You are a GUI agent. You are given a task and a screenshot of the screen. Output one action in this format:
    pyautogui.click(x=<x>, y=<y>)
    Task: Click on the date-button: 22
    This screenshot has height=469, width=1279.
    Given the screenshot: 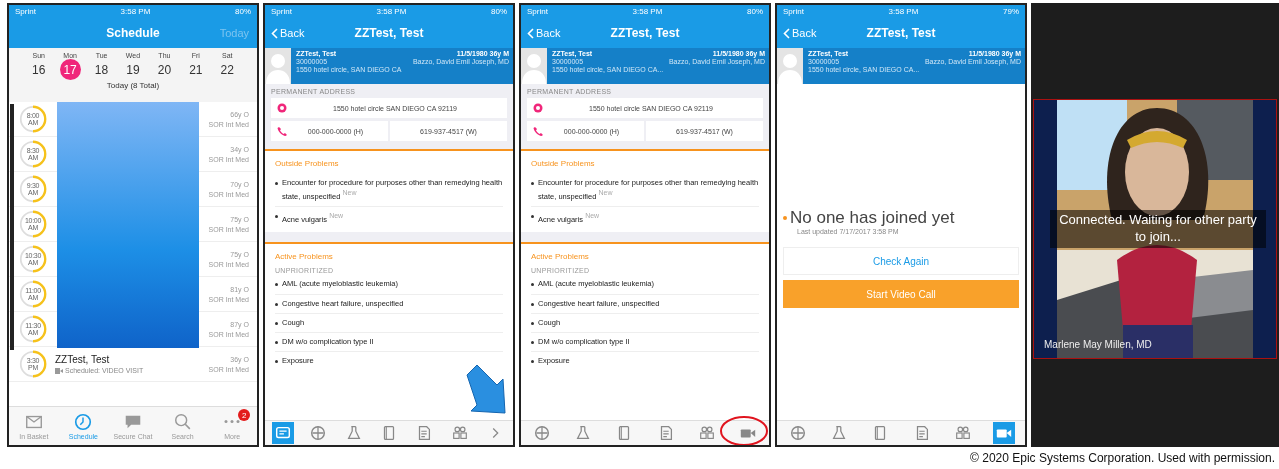 What is the action you would take?
    pyautogui.click(x=227, y=69)
    